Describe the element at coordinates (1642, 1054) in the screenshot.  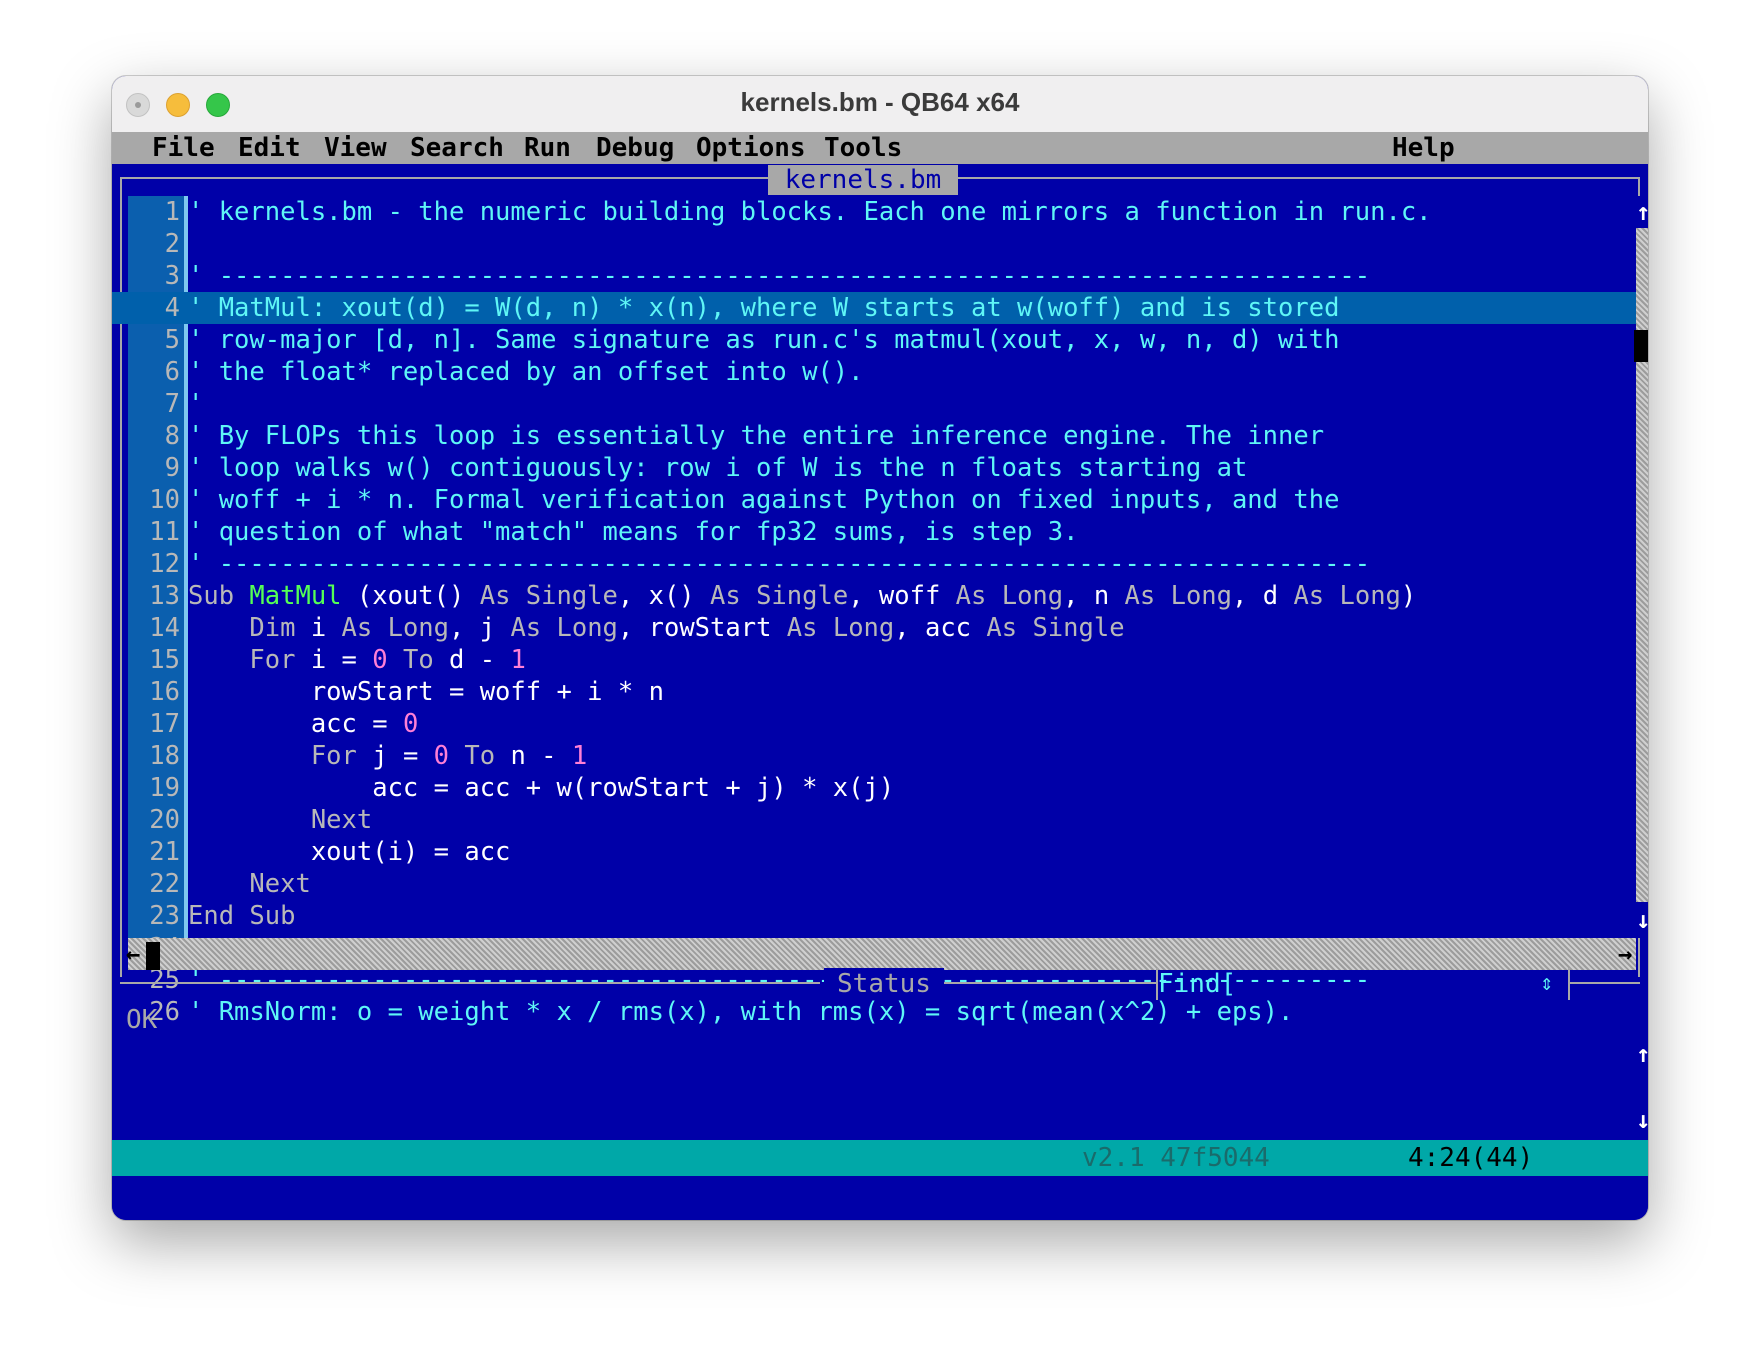
I see `status-arrow-up-icon: ↑` at that location.